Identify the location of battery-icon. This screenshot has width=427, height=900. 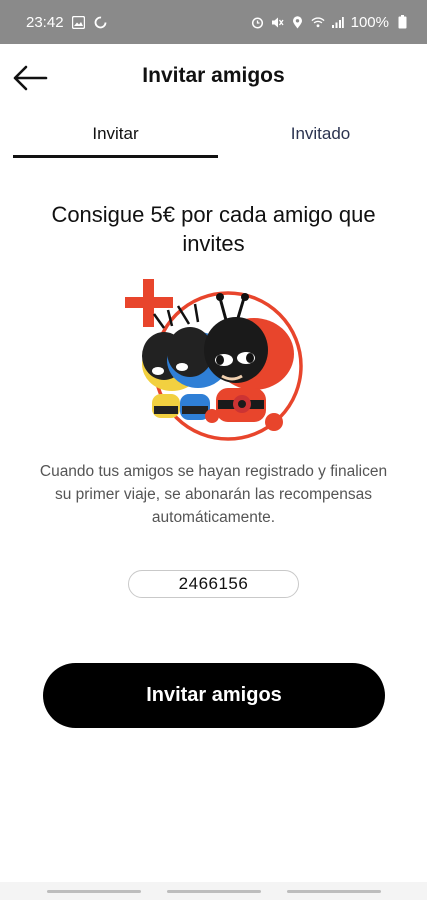
(402, 22).